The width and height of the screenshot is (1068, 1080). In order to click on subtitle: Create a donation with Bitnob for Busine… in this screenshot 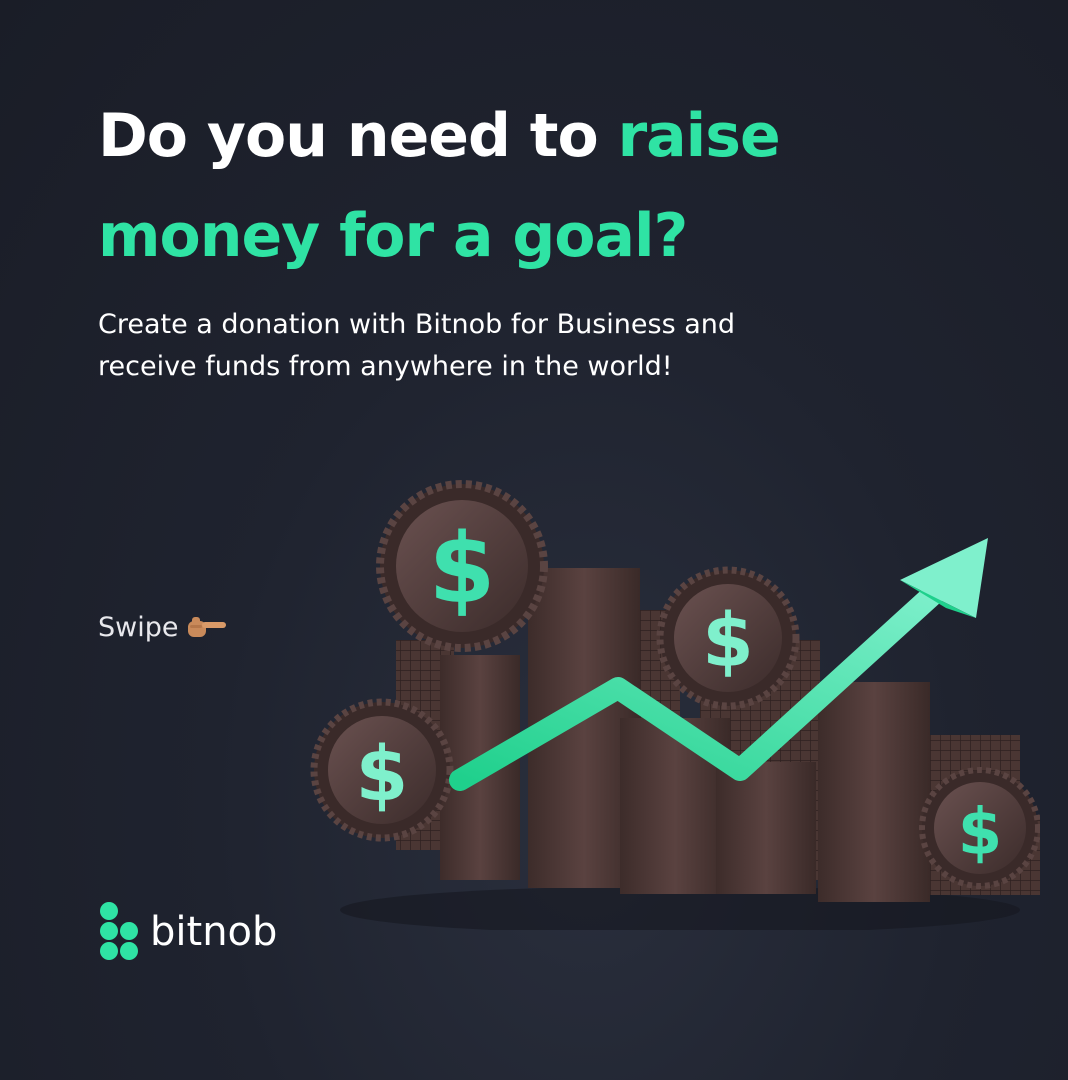, I will do `click(538, 346)`.